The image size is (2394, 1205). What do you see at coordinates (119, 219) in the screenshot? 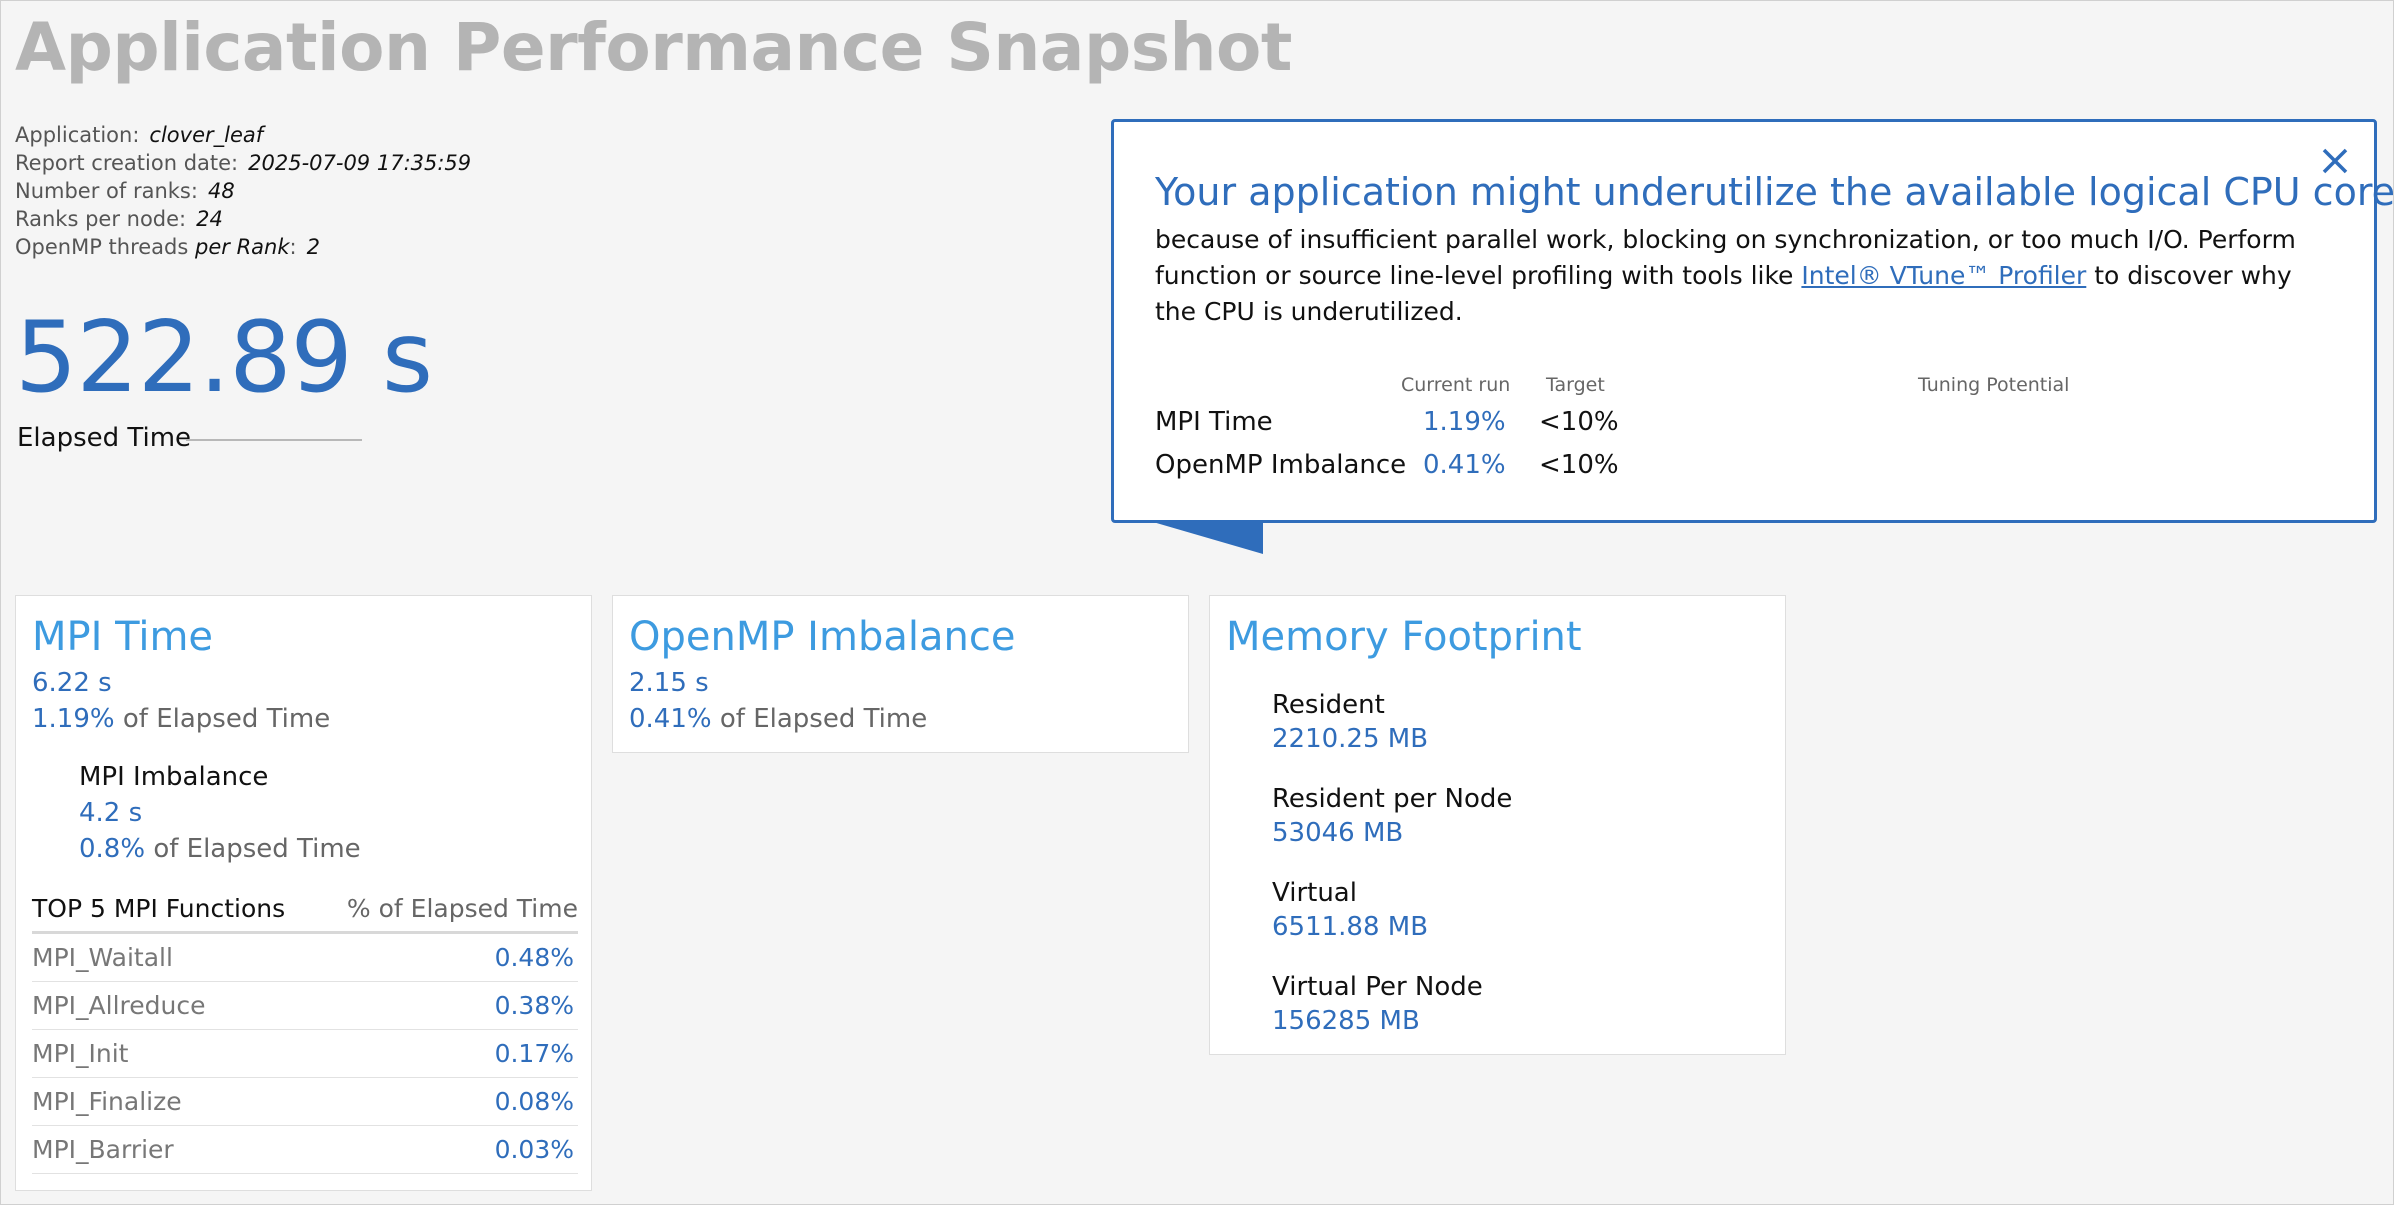
I see `meta-ranks-per-node: Ranks per node: 24` at bounding box center [119, 219].